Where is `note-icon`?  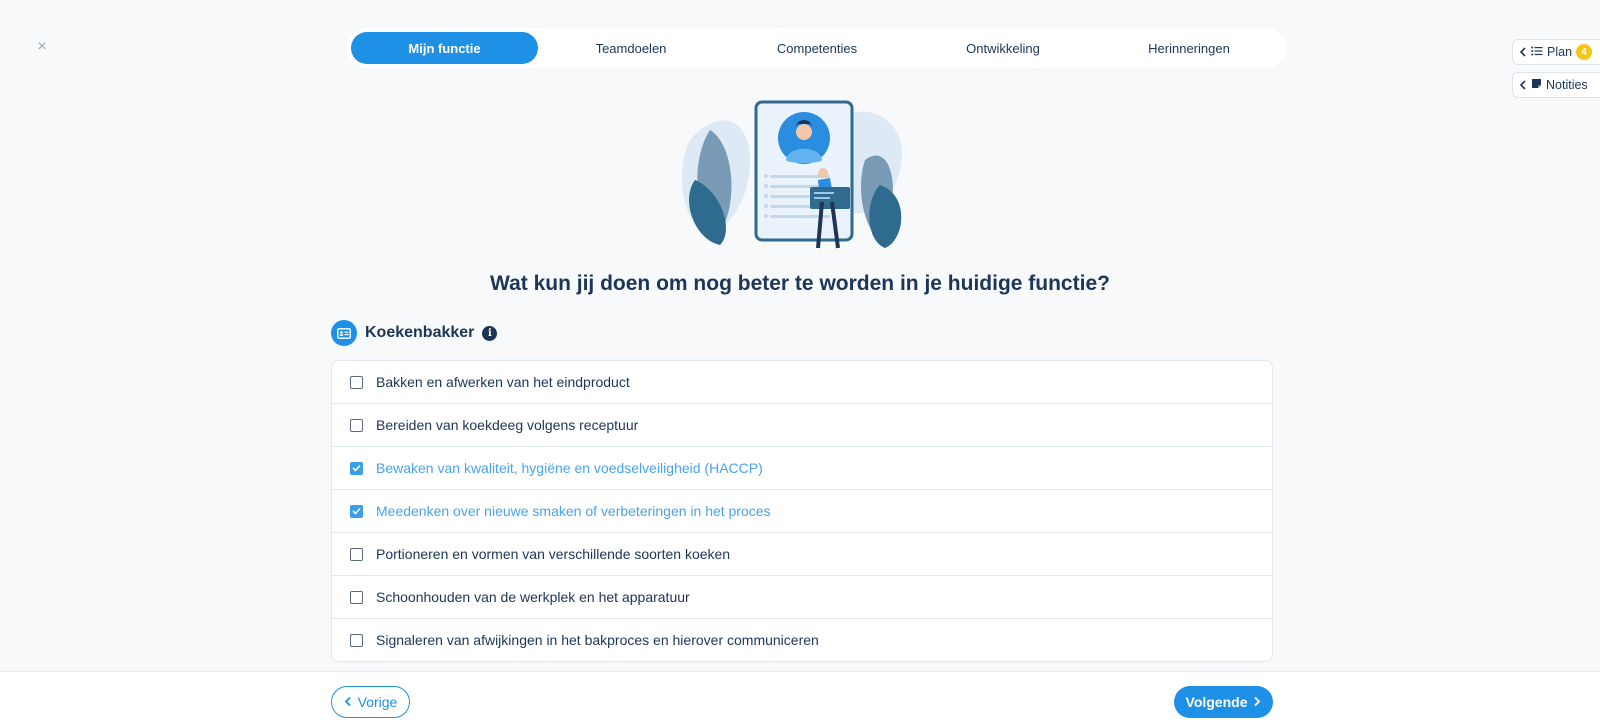
note-icon is located at coordinates (1536, 85).